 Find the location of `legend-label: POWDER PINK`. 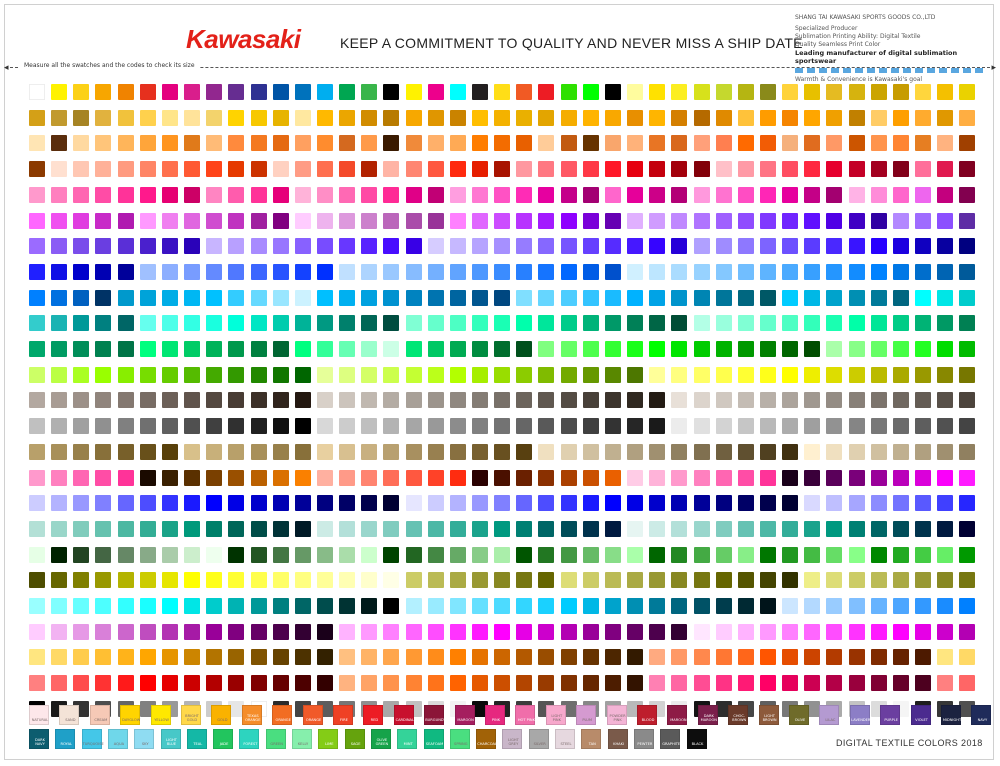

legend-label: POWDER PINK is located at coordinates (617, 718).